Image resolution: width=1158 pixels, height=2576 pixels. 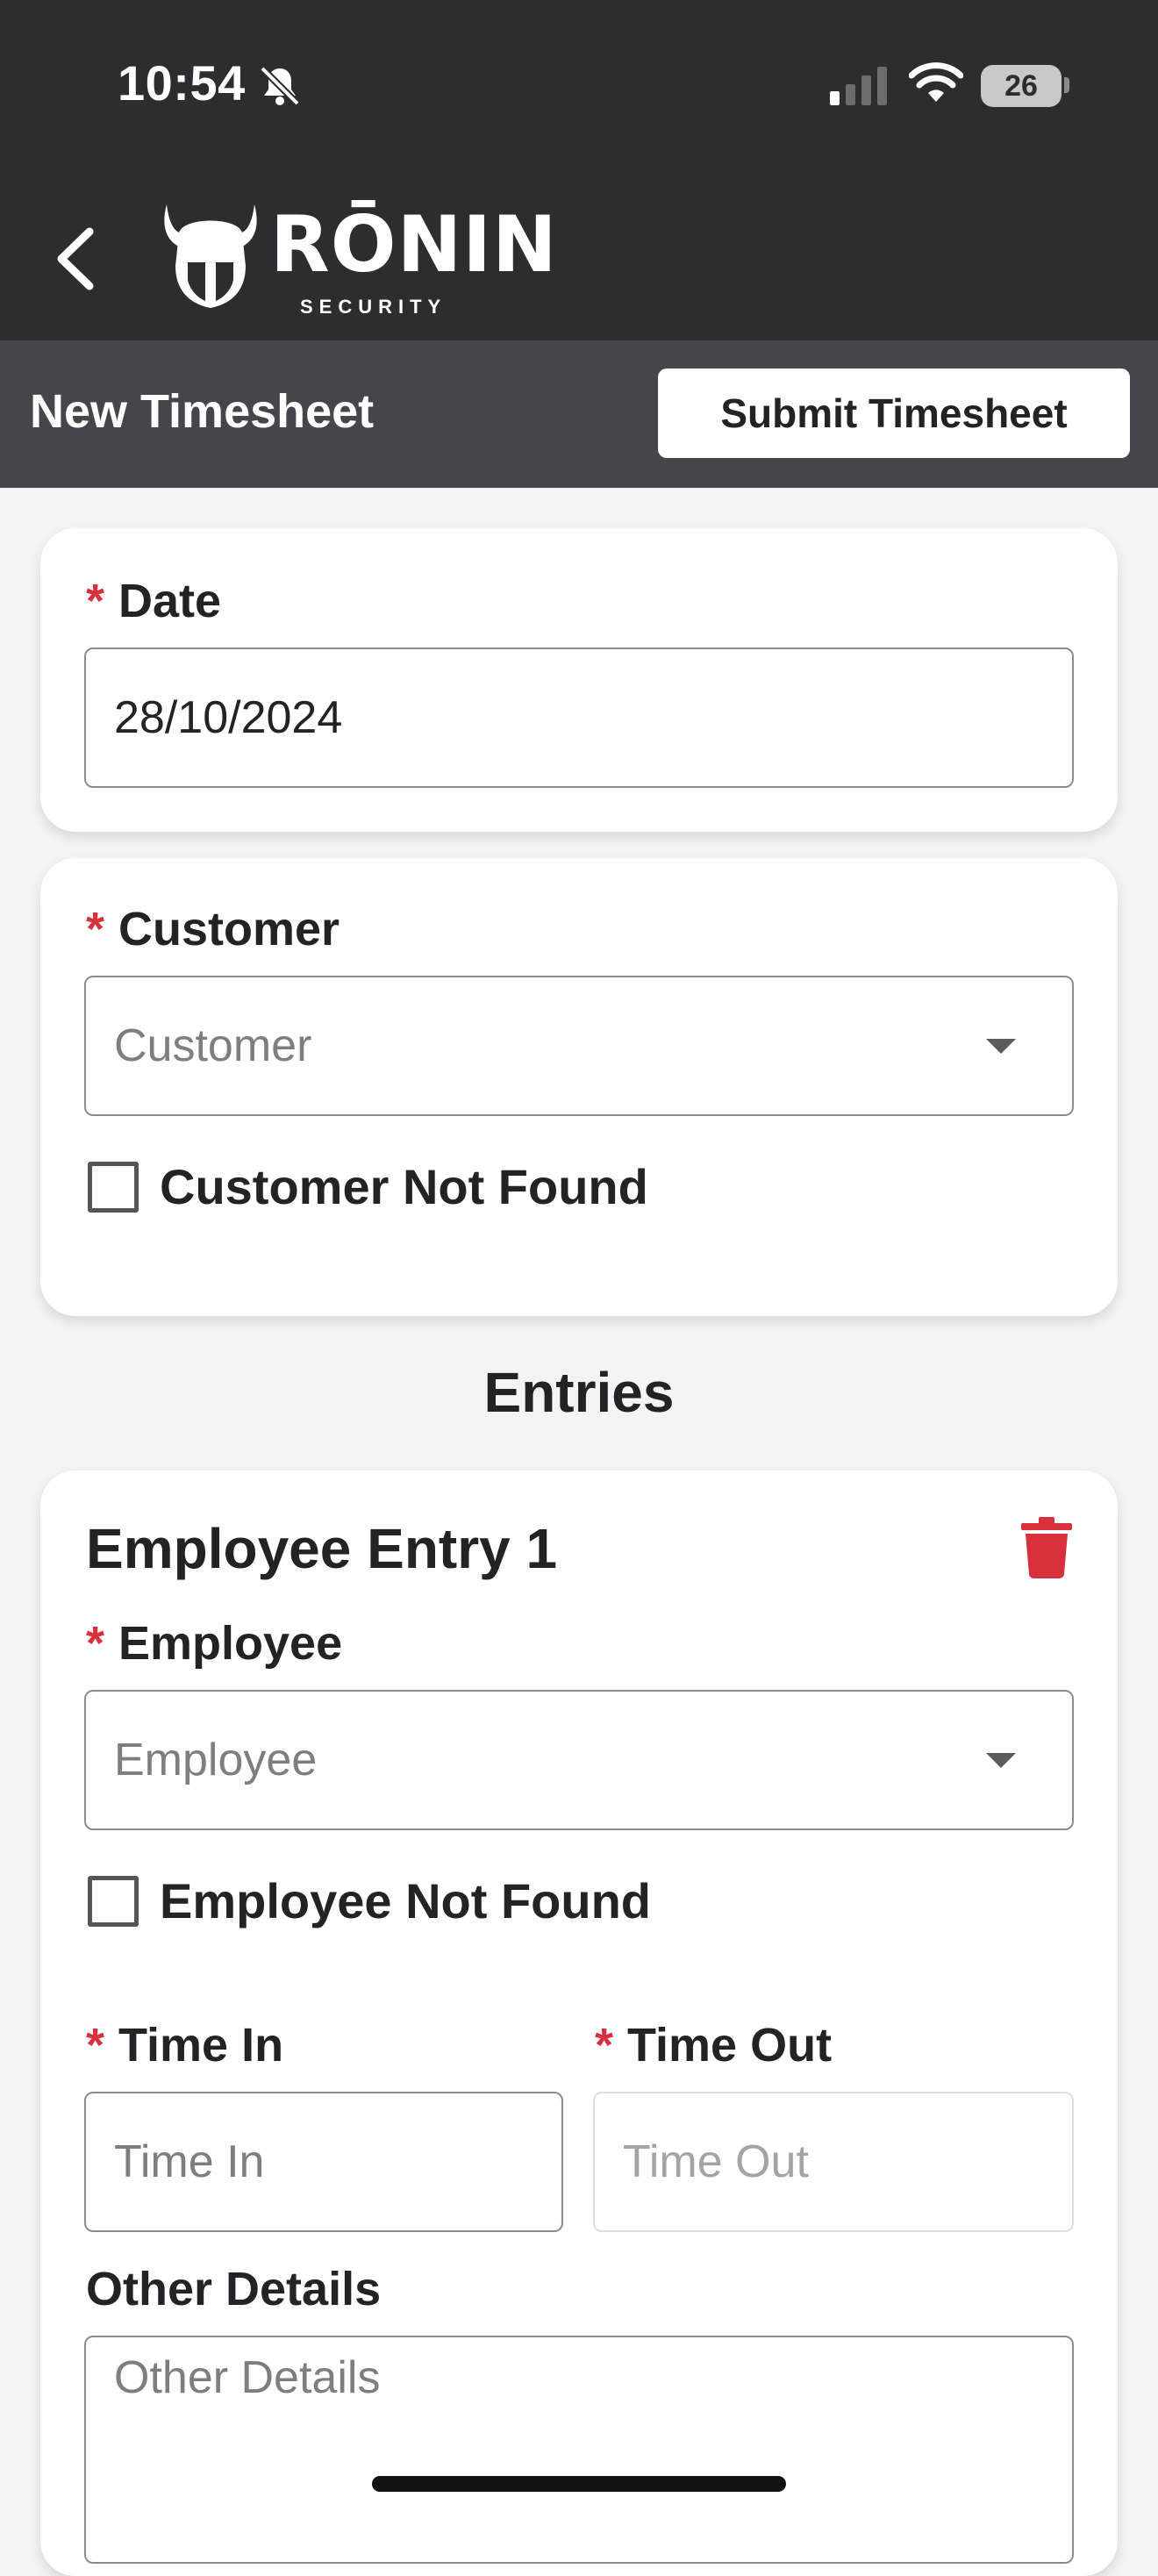 I want to click on cellular-signal-icon, so click(x=859, y=86).